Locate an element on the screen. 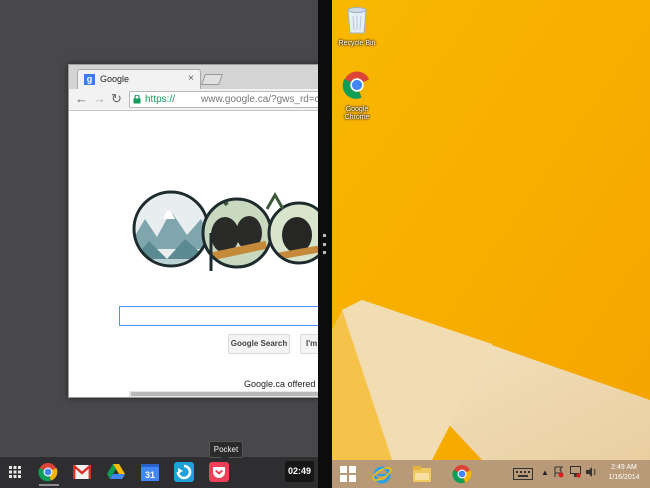 The width and height of the screenshot is (650, 488). show-hidden-icons-chevron: ▲ is located at coordinates (545, 472).